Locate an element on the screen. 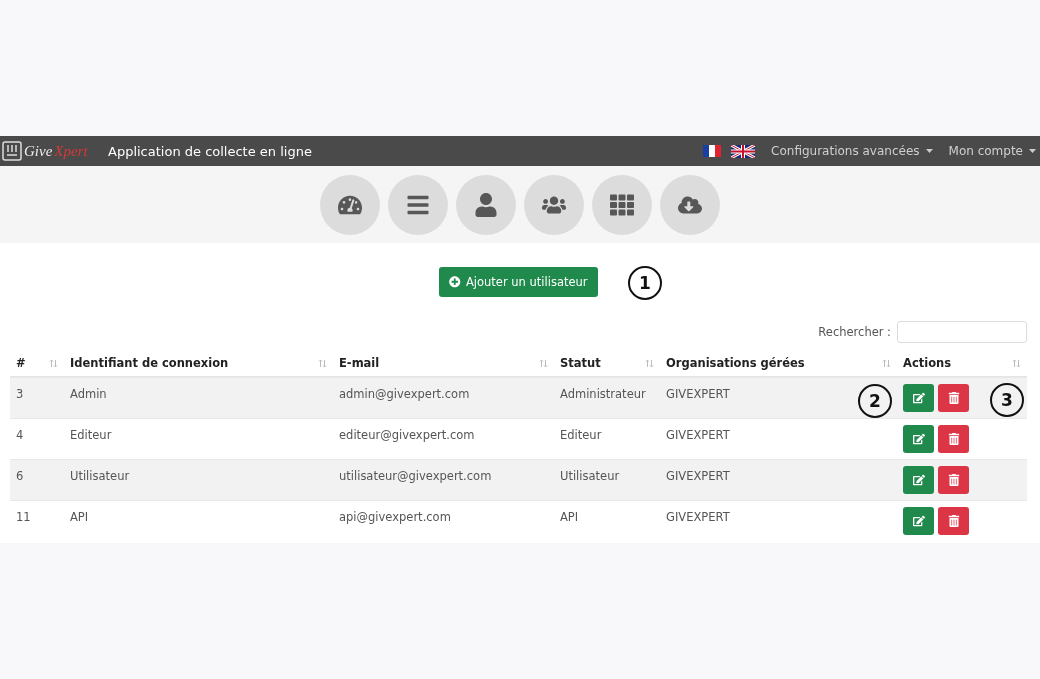 This screenshot has width=1040, height=679. callout-number: 1 is located at coordinates (645, 283).